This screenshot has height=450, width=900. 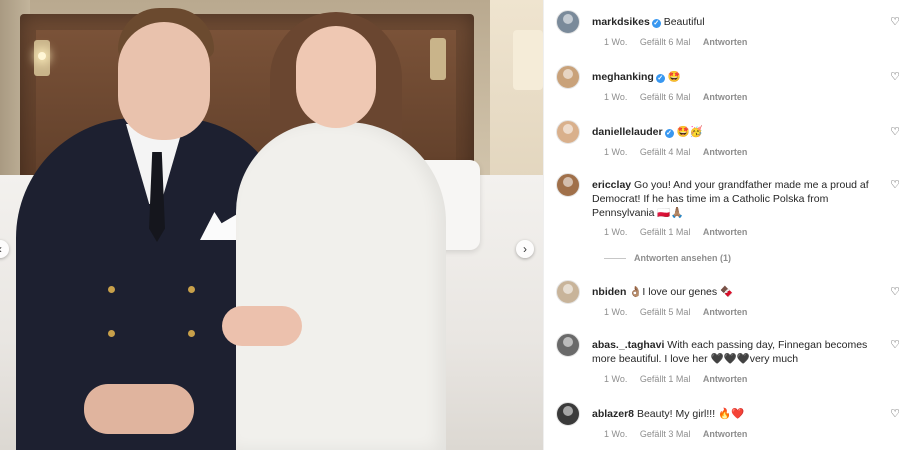 I want to click on comment-likes: Gefällt 4 Mal, so click(x=665, y=152).